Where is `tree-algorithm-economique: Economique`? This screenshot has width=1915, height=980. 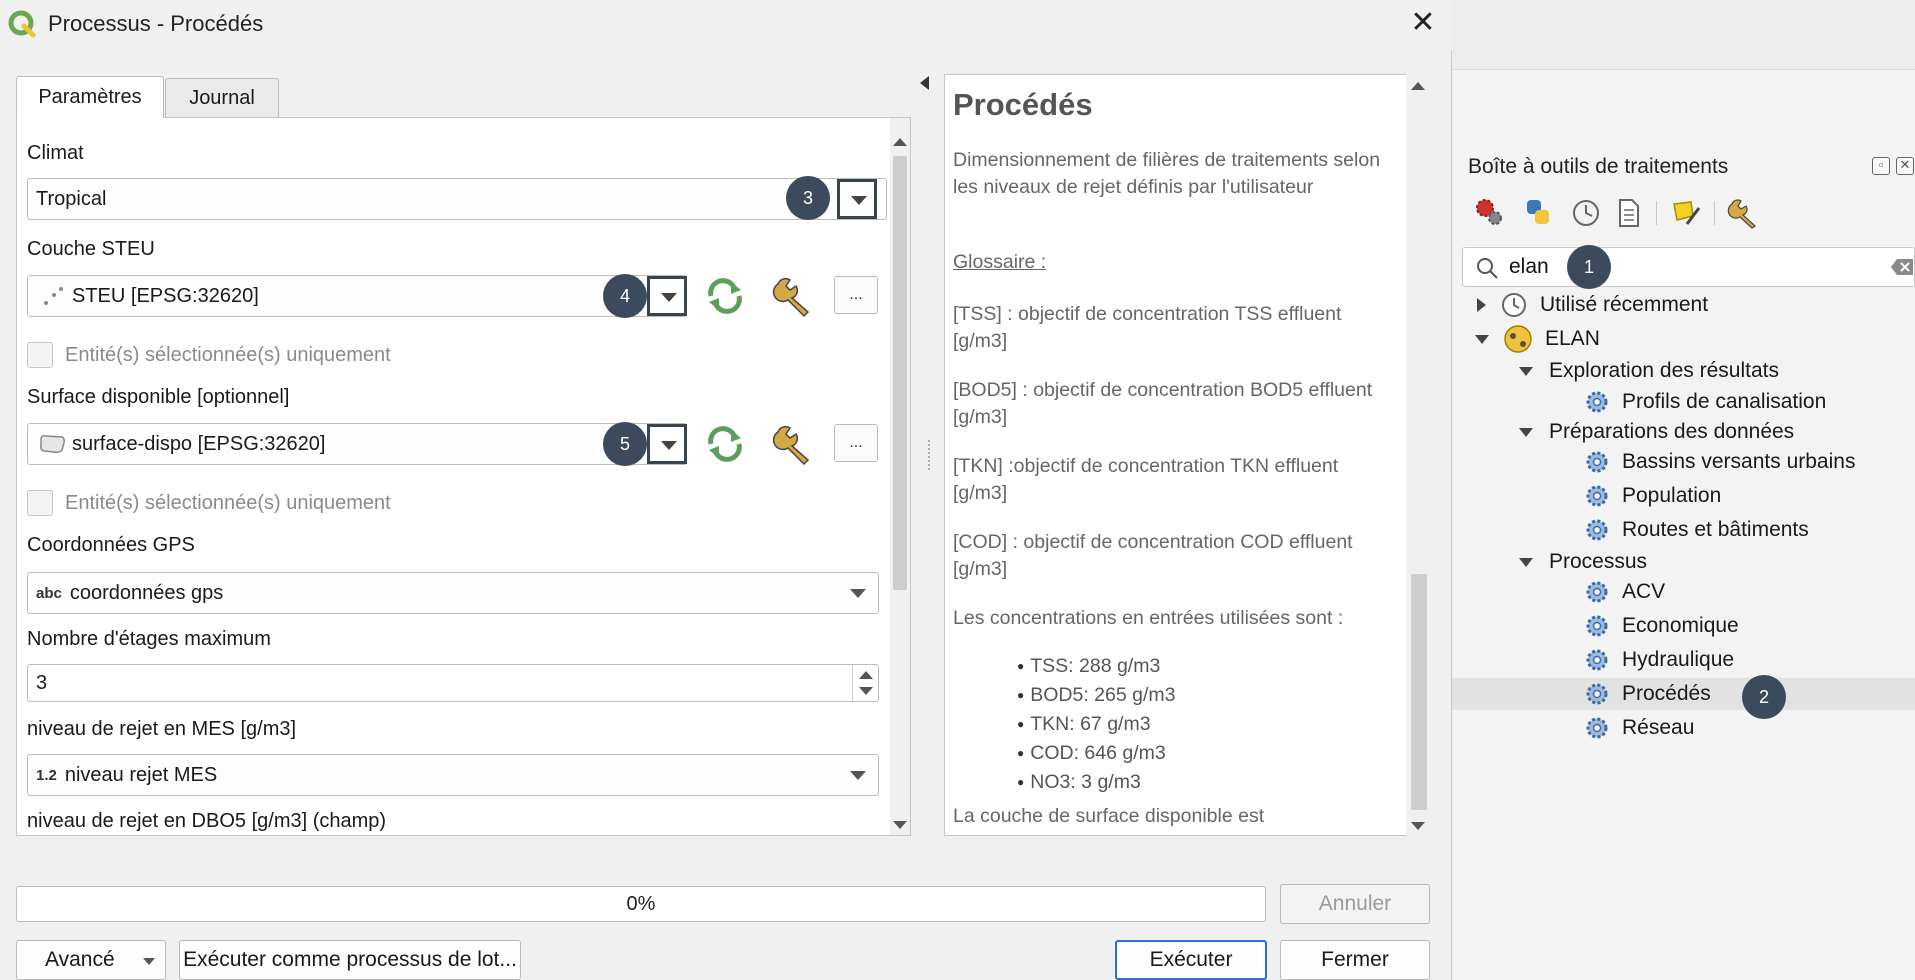
tree-algorithm-economique: Economique is located at coordinates (1683, 626).